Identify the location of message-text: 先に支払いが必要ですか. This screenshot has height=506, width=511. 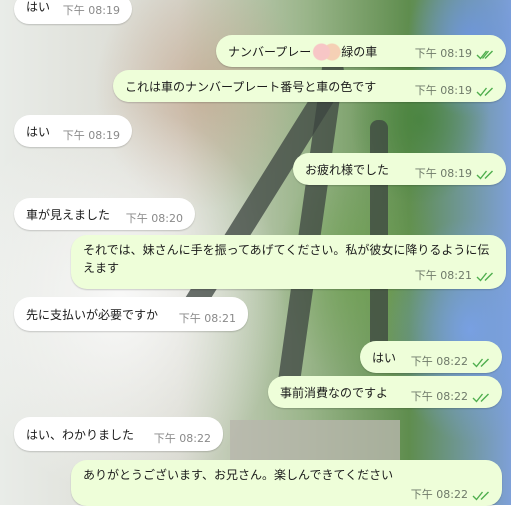
(92, 315).